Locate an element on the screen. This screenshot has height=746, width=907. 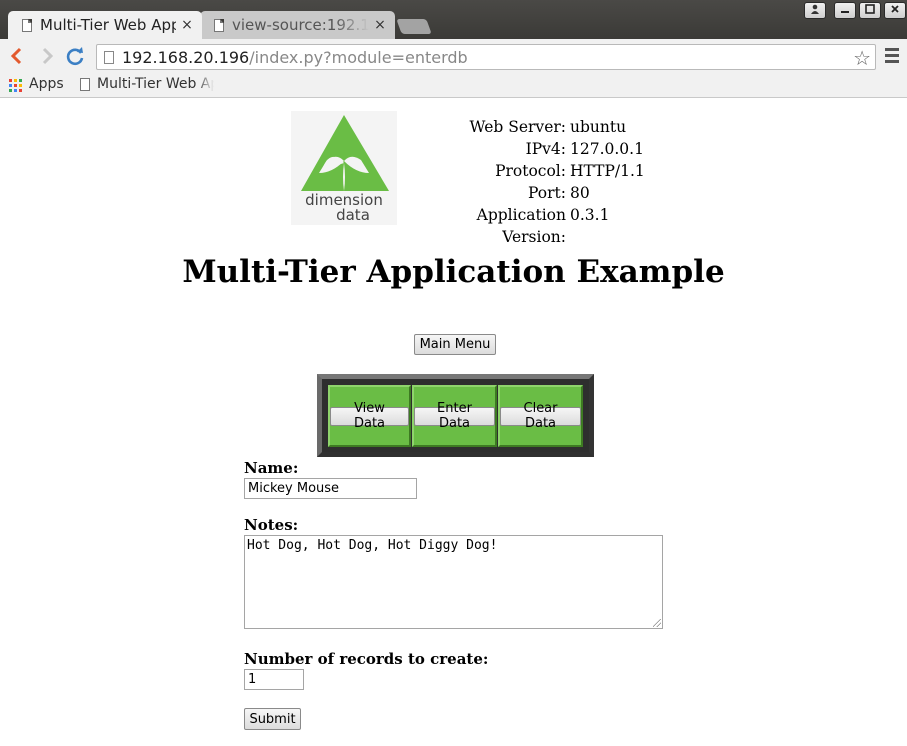
logo-triangle-icon is located at coordinates (345, 153).